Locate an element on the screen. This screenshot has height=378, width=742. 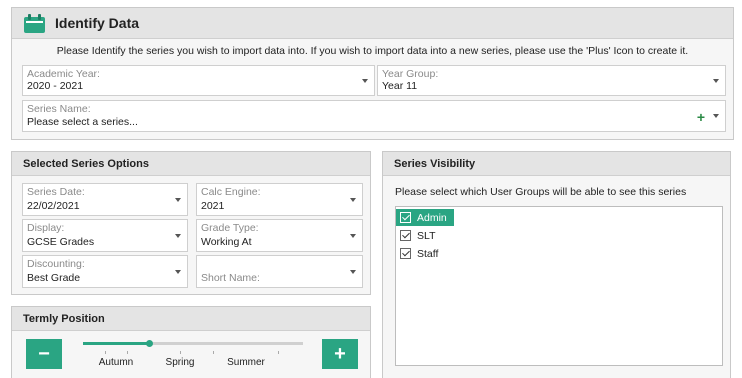
calendar-icon is located at coordinates (34, 23).